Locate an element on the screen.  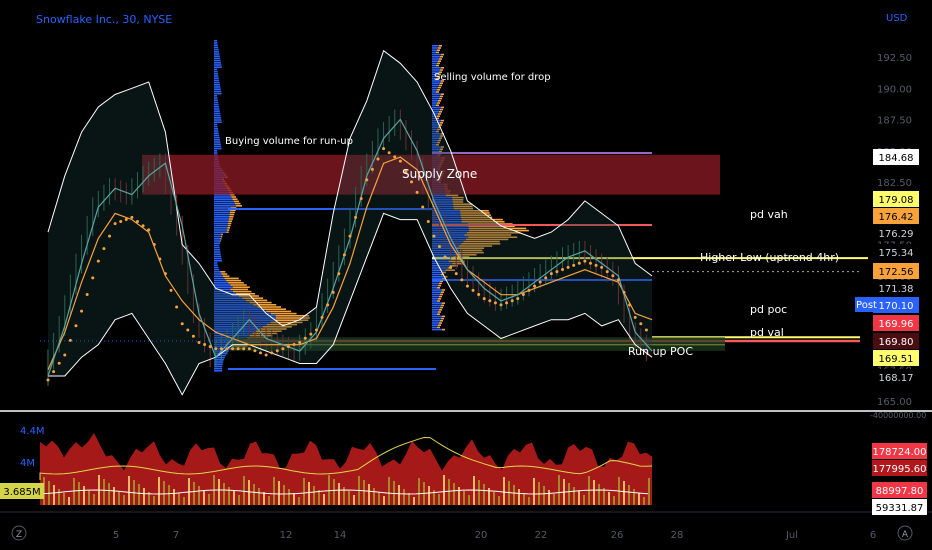
annotation-supply-zone: Supply Zone is located at coordinates (439, 174).